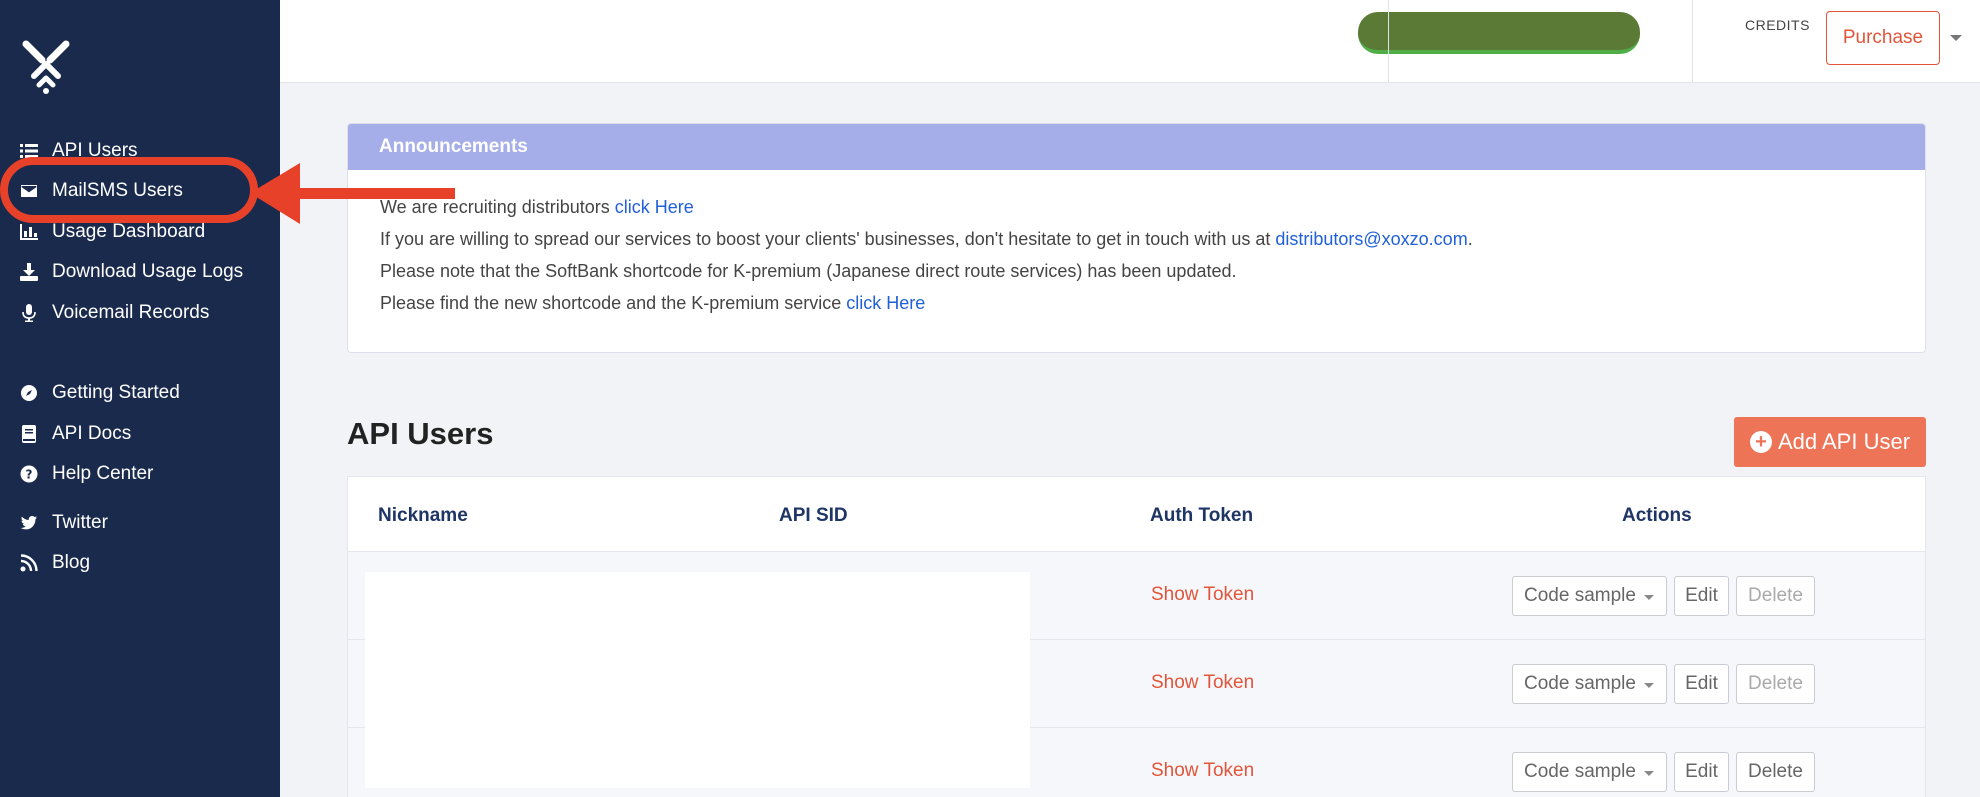 This screenshot has height=797, width=1980. Describe the element at coordinates (697, 680) in the screenshot. I see `redacted-block` at that location.